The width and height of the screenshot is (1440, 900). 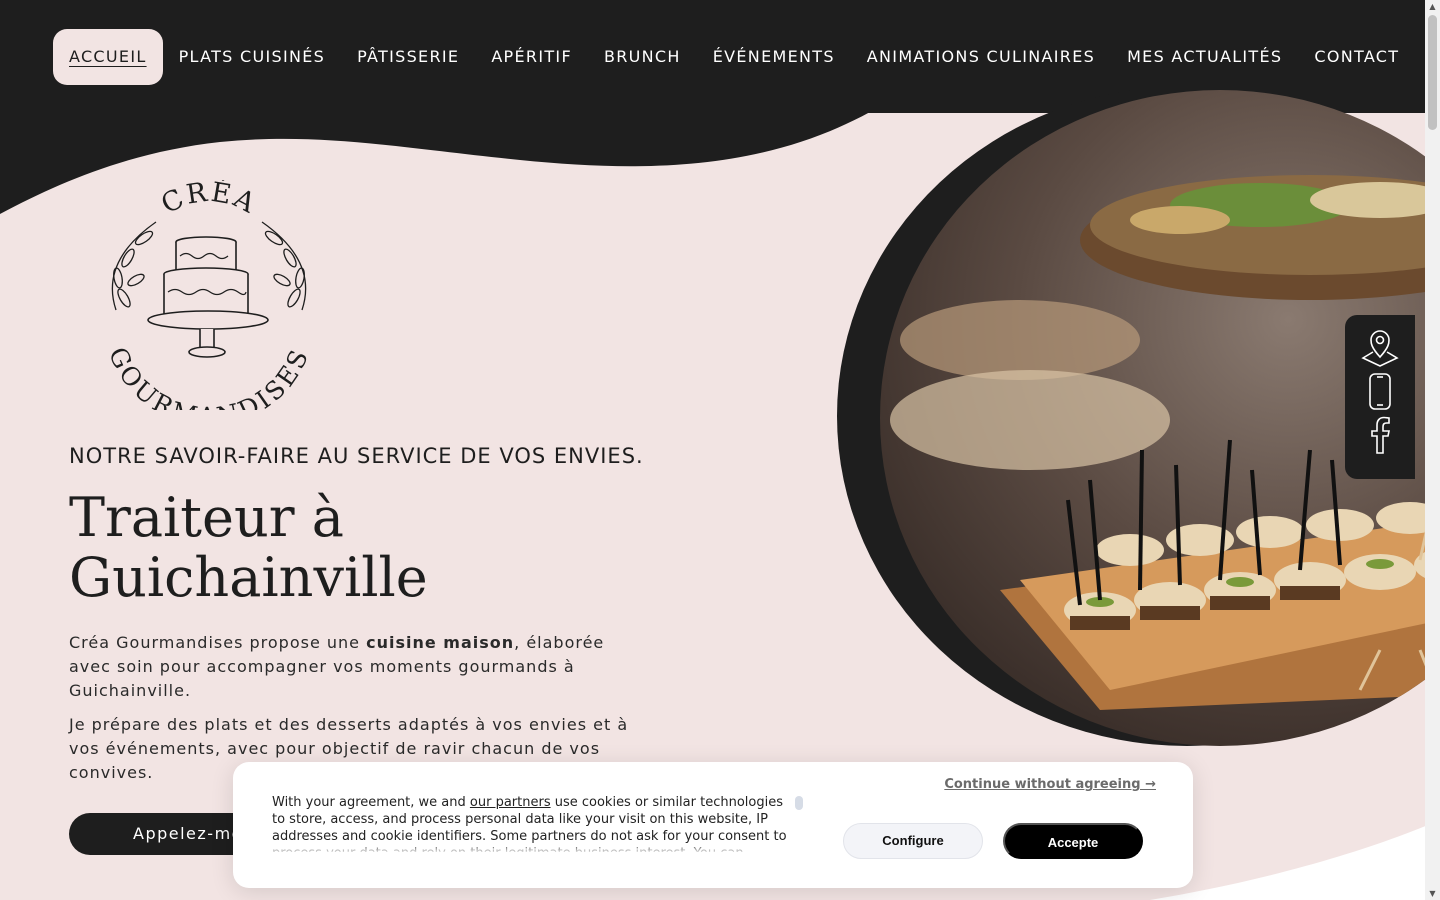 What do you see at coordinates (799, 803) in the screenshot?
I see `cookie-text-scroll-indicator` at bounding box center [799, 803].